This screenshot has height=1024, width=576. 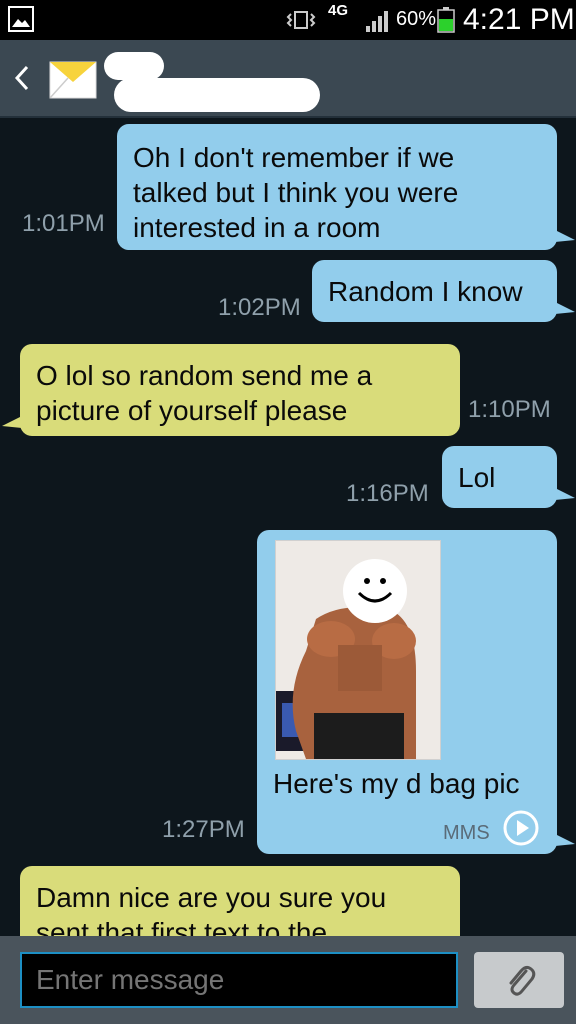 What do you see at coordinates (338, 10) in the screenshot?
I see `network-type: 4G` at bounding box center [338, 10].